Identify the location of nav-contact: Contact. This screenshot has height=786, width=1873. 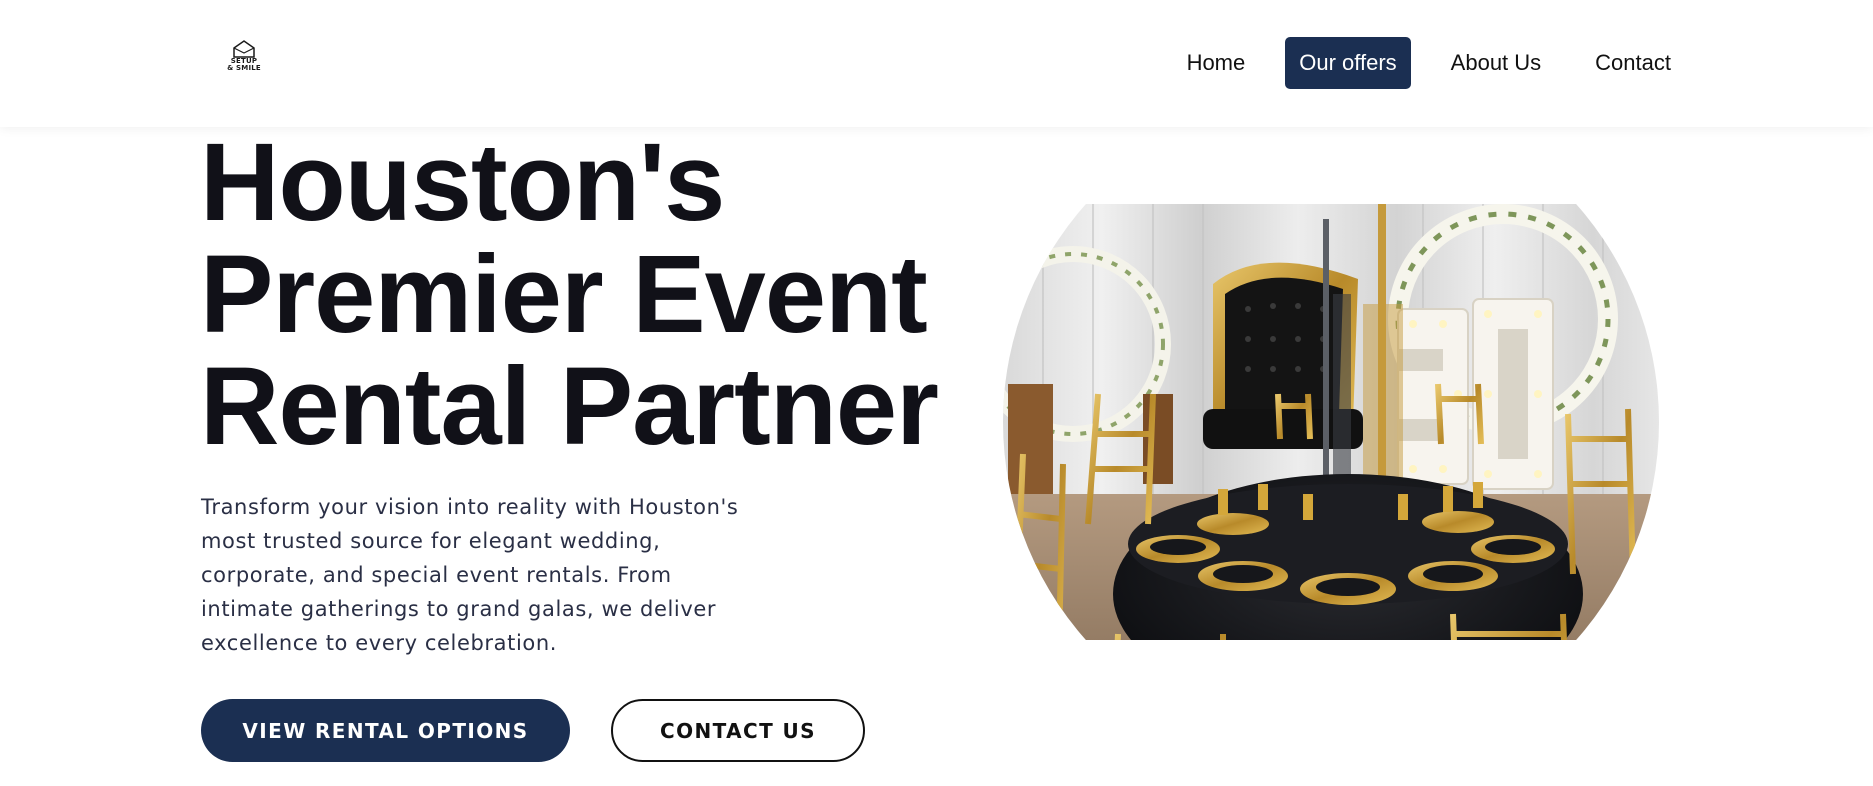
(1633, 63).